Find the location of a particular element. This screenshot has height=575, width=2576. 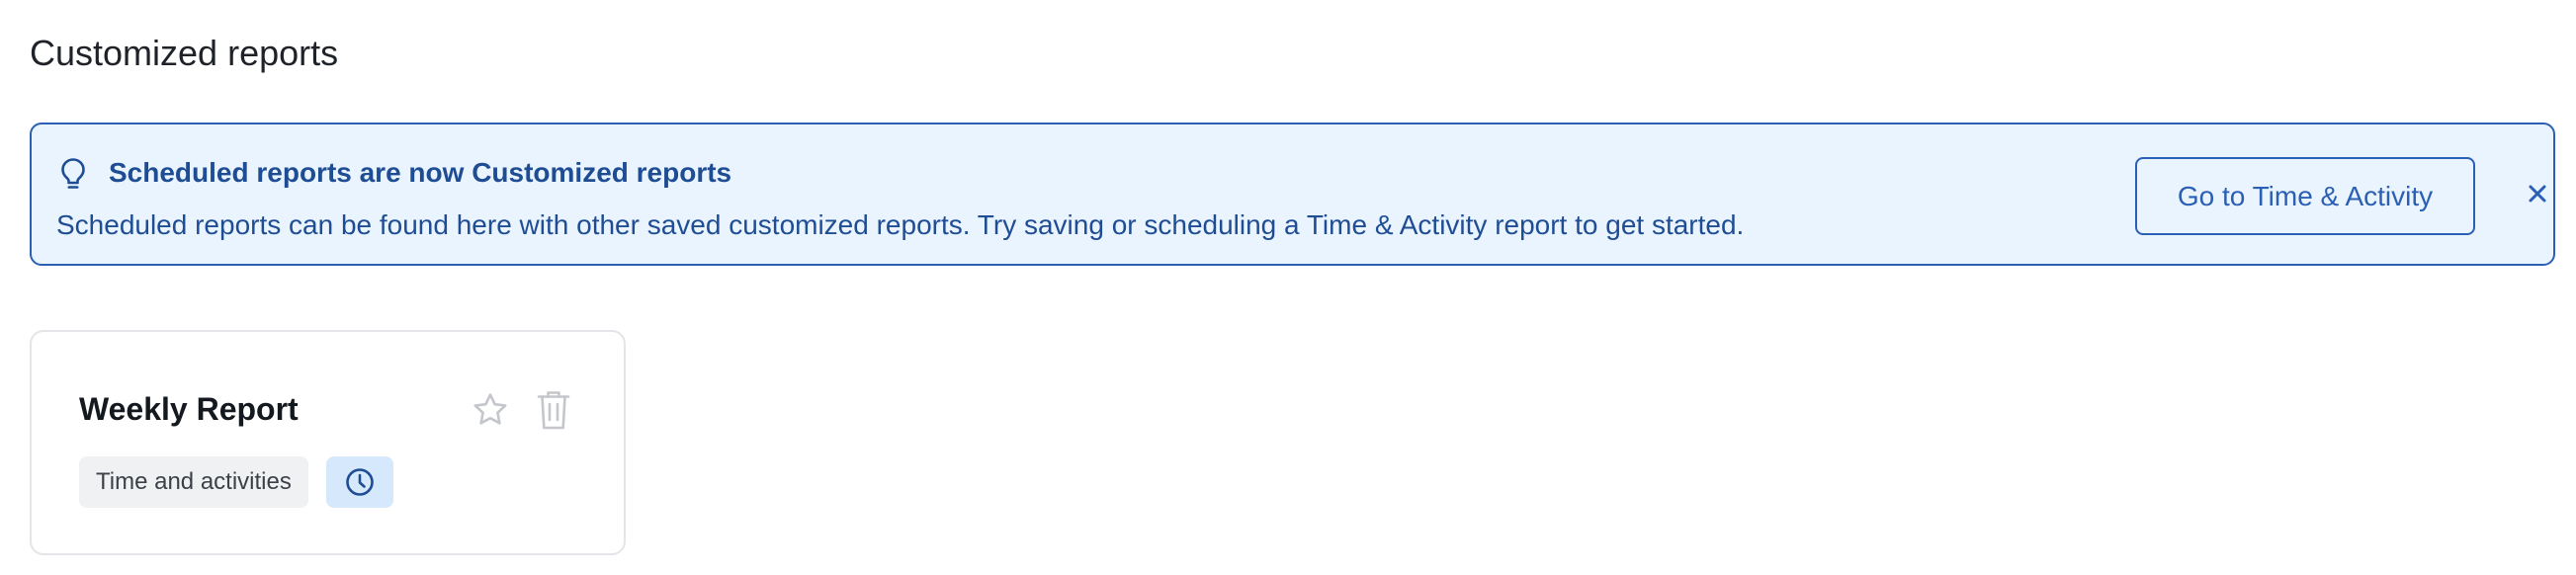

clock-icon is located at coordinates (360, 482).